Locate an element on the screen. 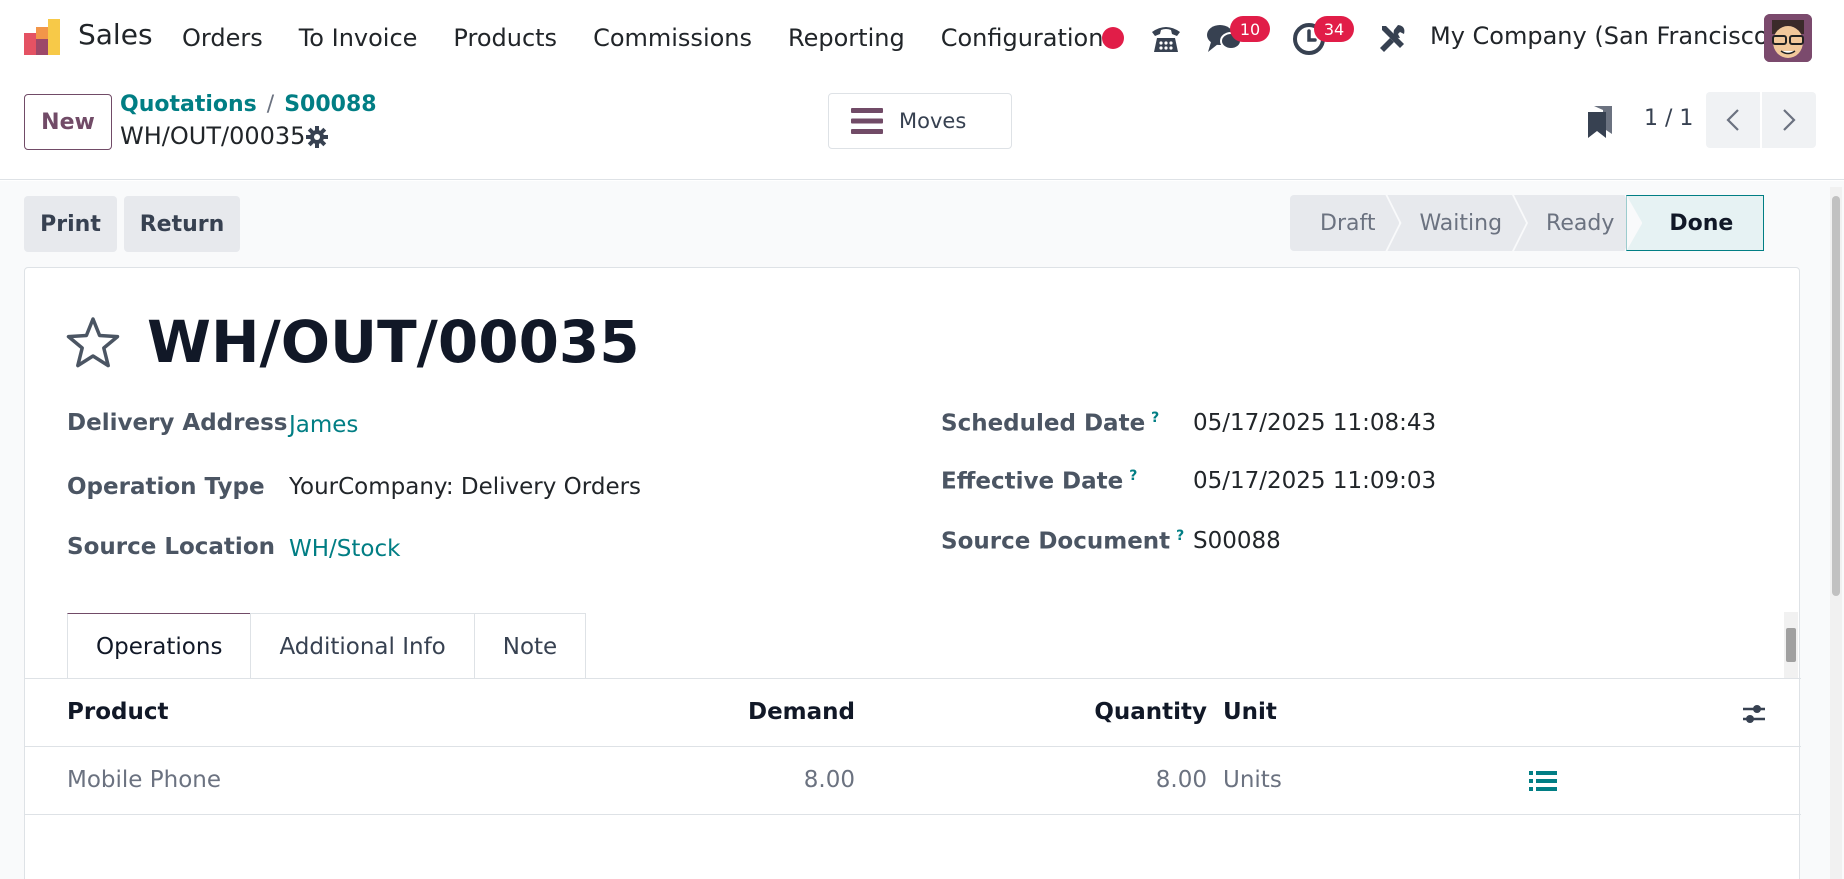 Image resolution: width=1844 pixels, height=879 pixels. page-scrollbar-thumb is located at coordinates (1836, 396).